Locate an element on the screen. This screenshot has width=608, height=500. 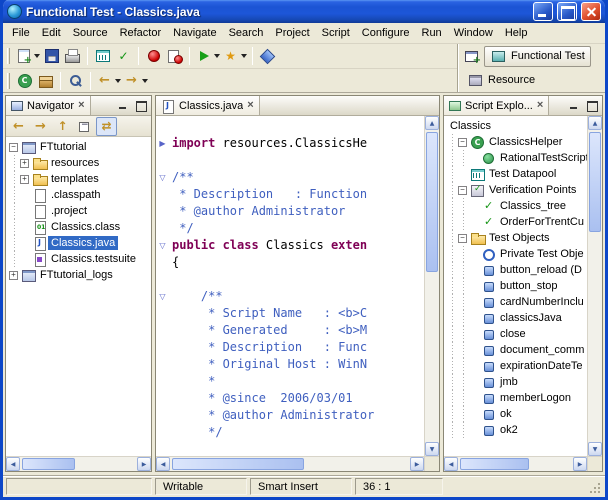
navigator-item-classpath: .classpath is located at coordinates (80, 195).